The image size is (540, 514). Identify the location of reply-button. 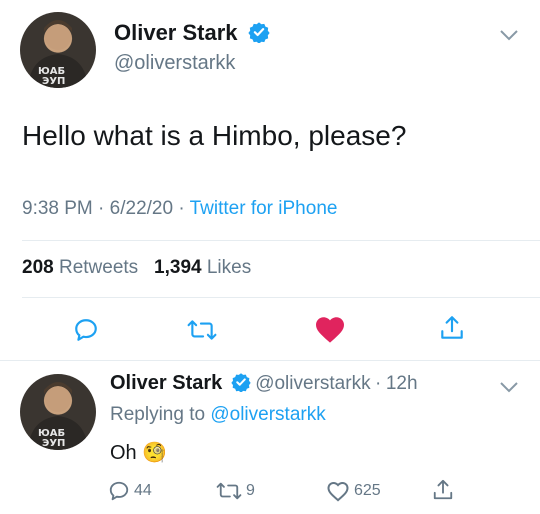
(86, 330).